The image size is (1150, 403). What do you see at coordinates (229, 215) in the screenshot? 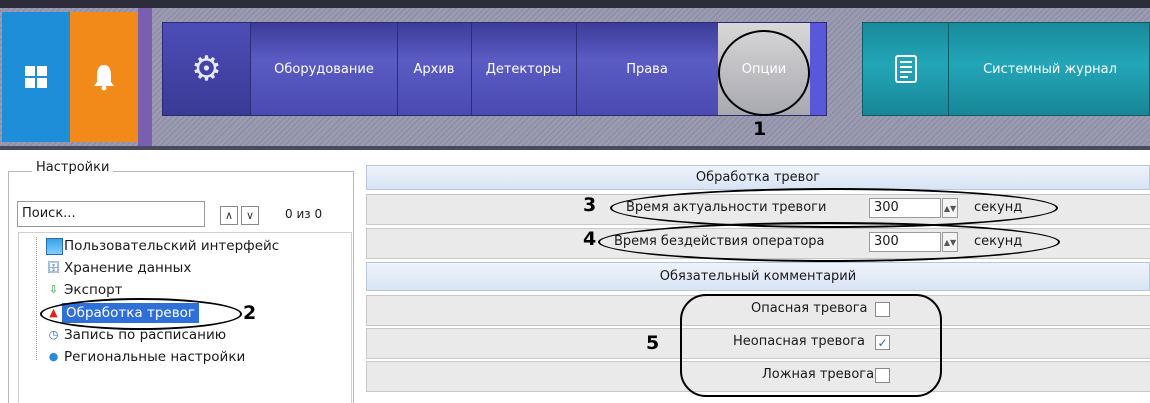
I see `search-prev-button: ∧` at bounding box center [229, 215].